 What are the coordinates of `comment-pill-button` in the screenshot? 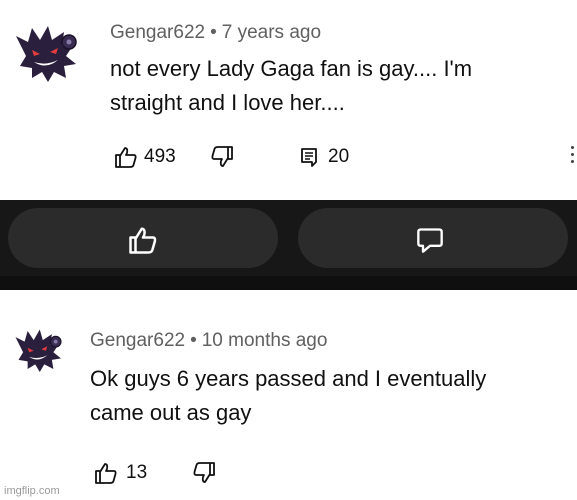 It's located at (433, 238).